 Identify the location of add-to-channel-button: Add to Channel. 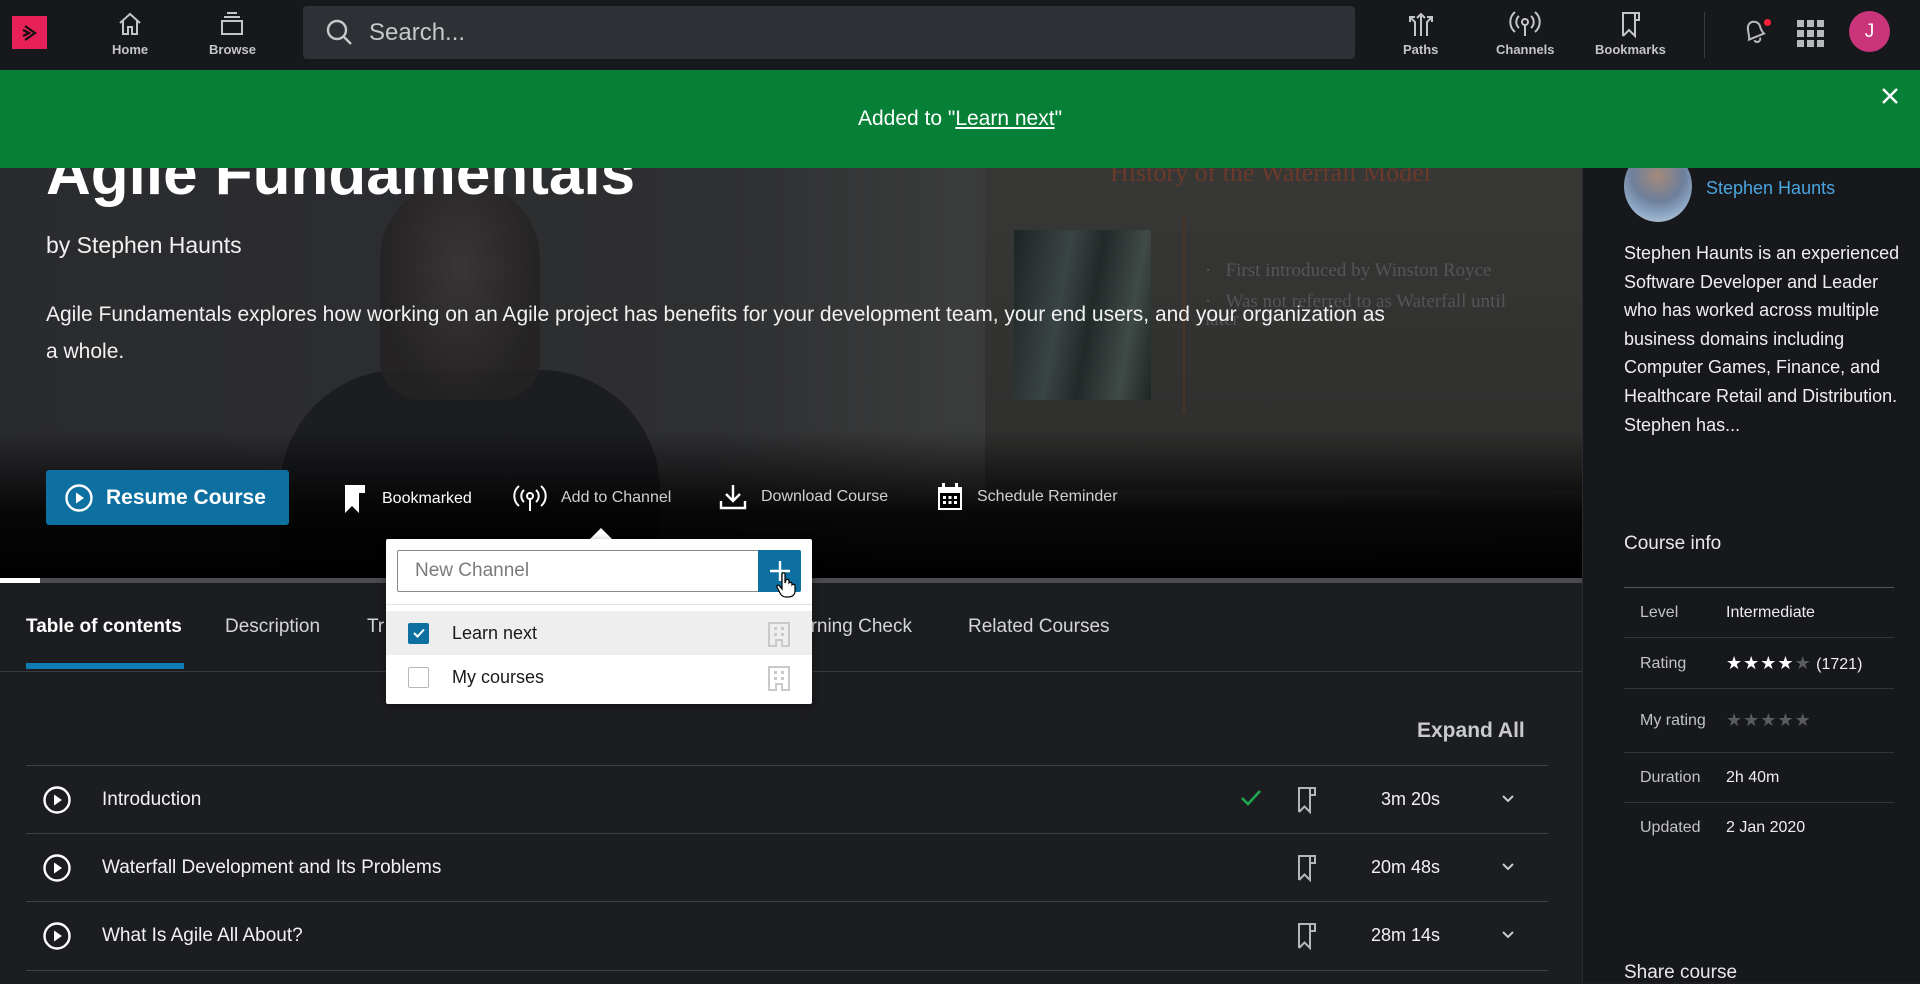
(592, 498).